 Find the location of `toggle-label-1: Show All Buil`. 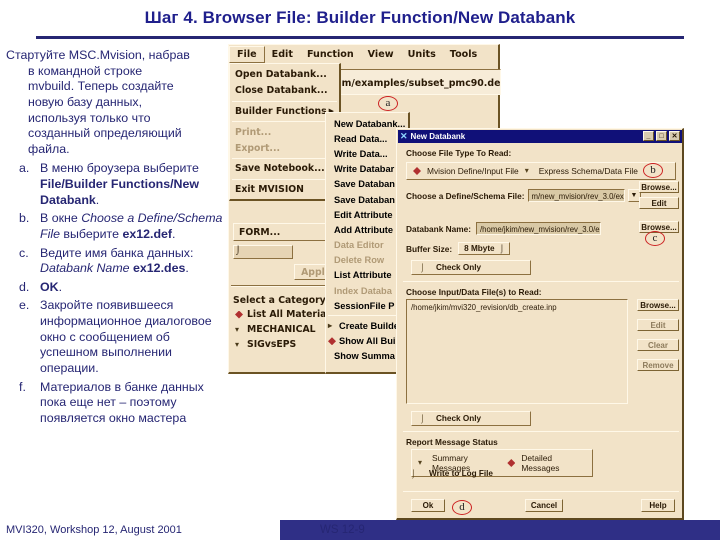

toggle-label-1: Show All Buil is located at coordinates (369, 341).